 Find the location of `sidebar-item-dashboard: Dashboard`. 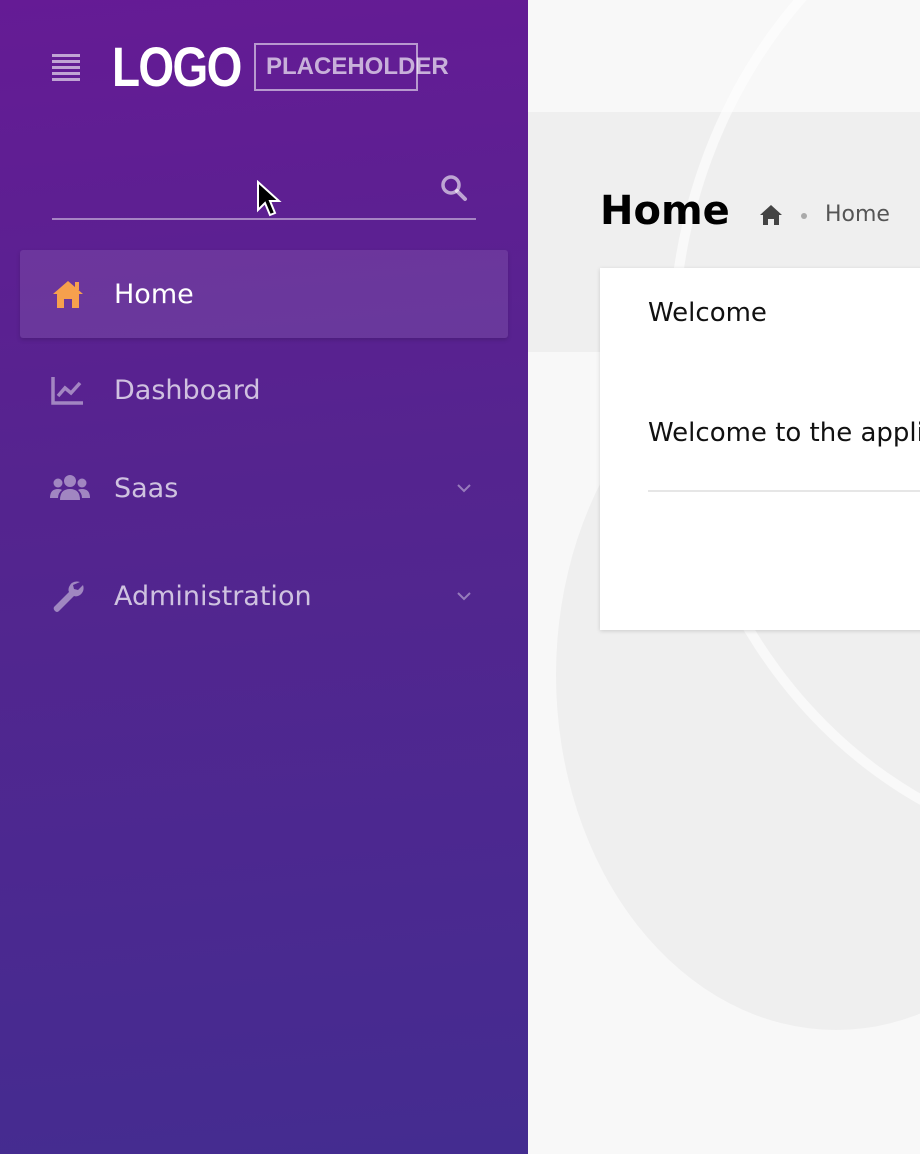

sidebar-item-dashboard: Dashboard is located at coordinates (264, 390).